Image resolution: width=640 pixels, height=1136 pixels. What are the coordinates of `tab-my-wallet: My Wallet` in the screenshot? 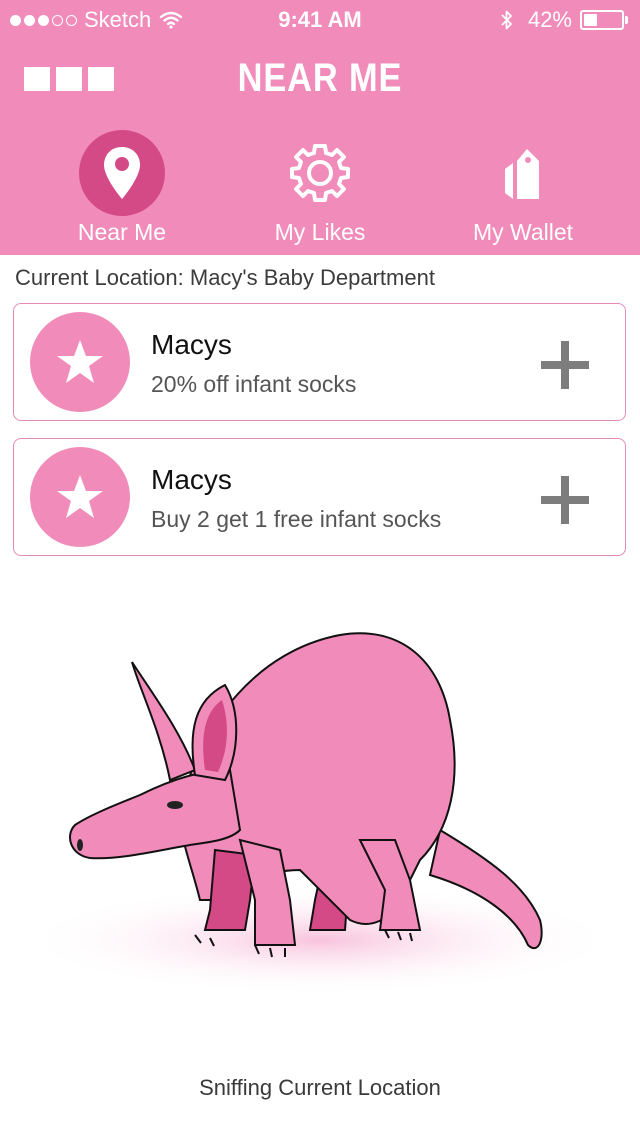 It's located at (523, 188).